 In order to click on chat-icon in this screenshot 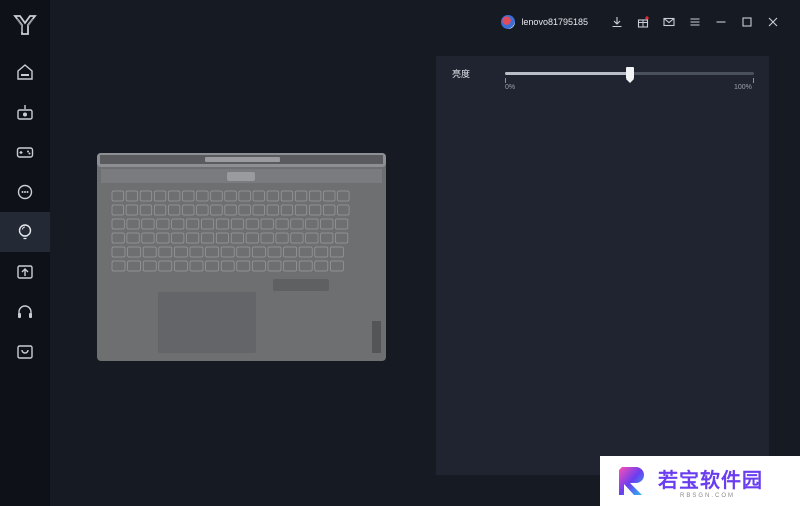, I will do `click(25, 192)`.